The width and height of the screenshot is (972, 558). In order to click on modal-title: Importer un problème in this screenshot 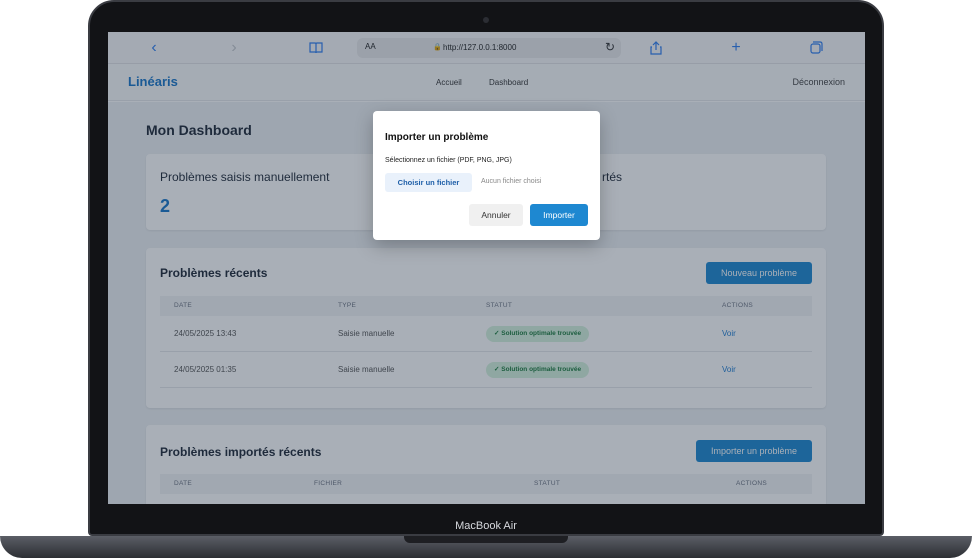, I will do `click(437, 137)`.